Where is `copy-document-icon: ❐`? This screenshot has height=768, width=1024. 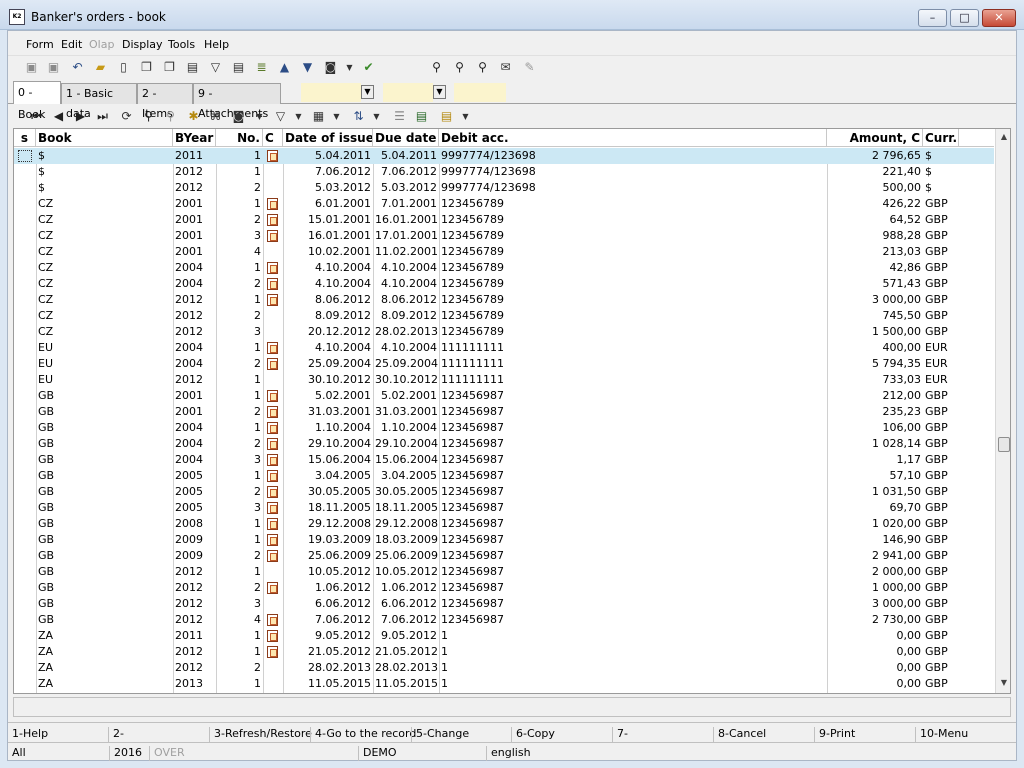
copy-document-icon: ❐ is located at coordinates (146, 67).